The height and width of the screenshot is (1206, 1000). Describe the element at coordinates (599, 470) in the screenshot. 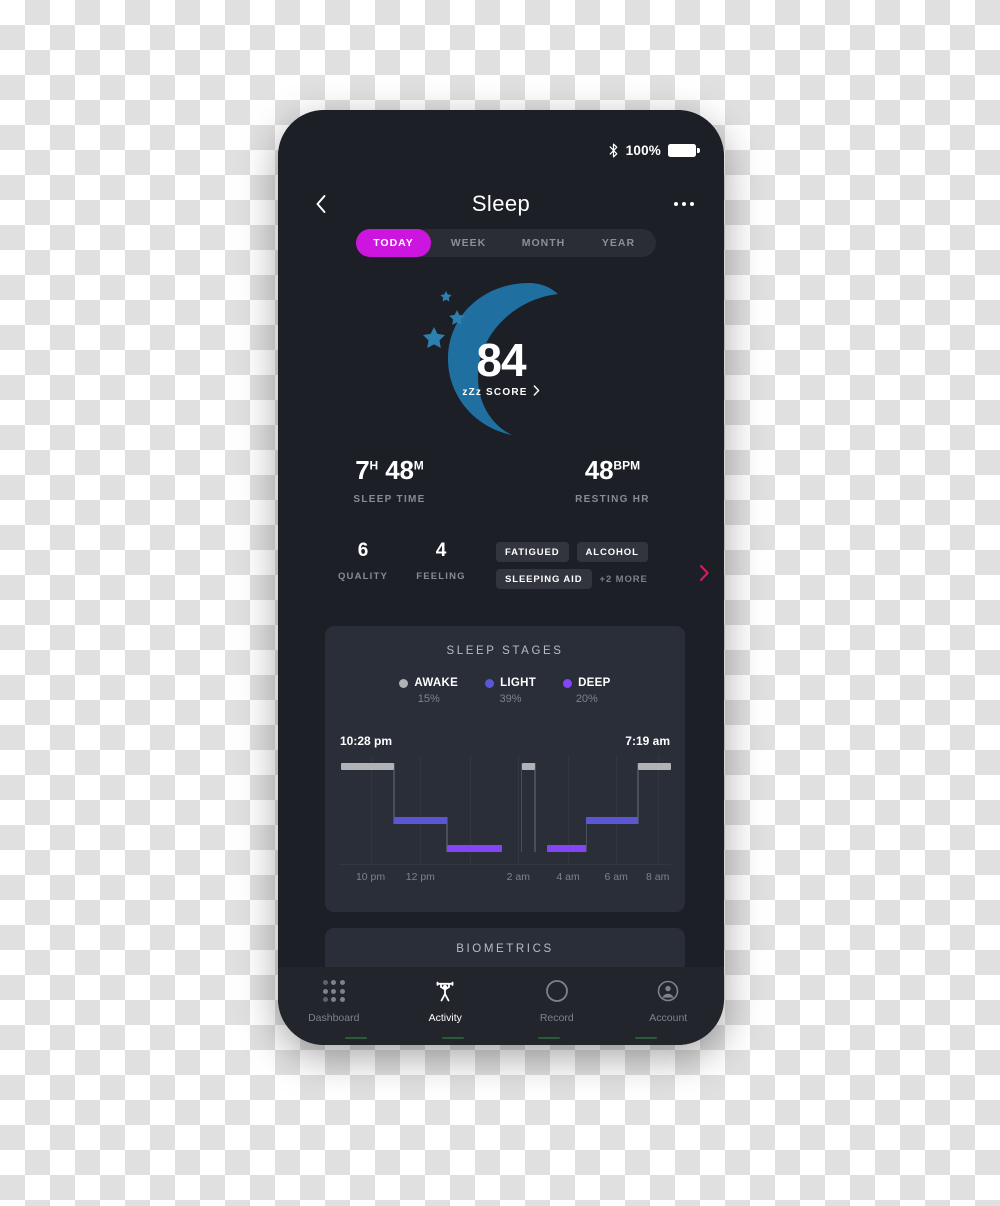

I see `resting-hr-number: 48` at that location.